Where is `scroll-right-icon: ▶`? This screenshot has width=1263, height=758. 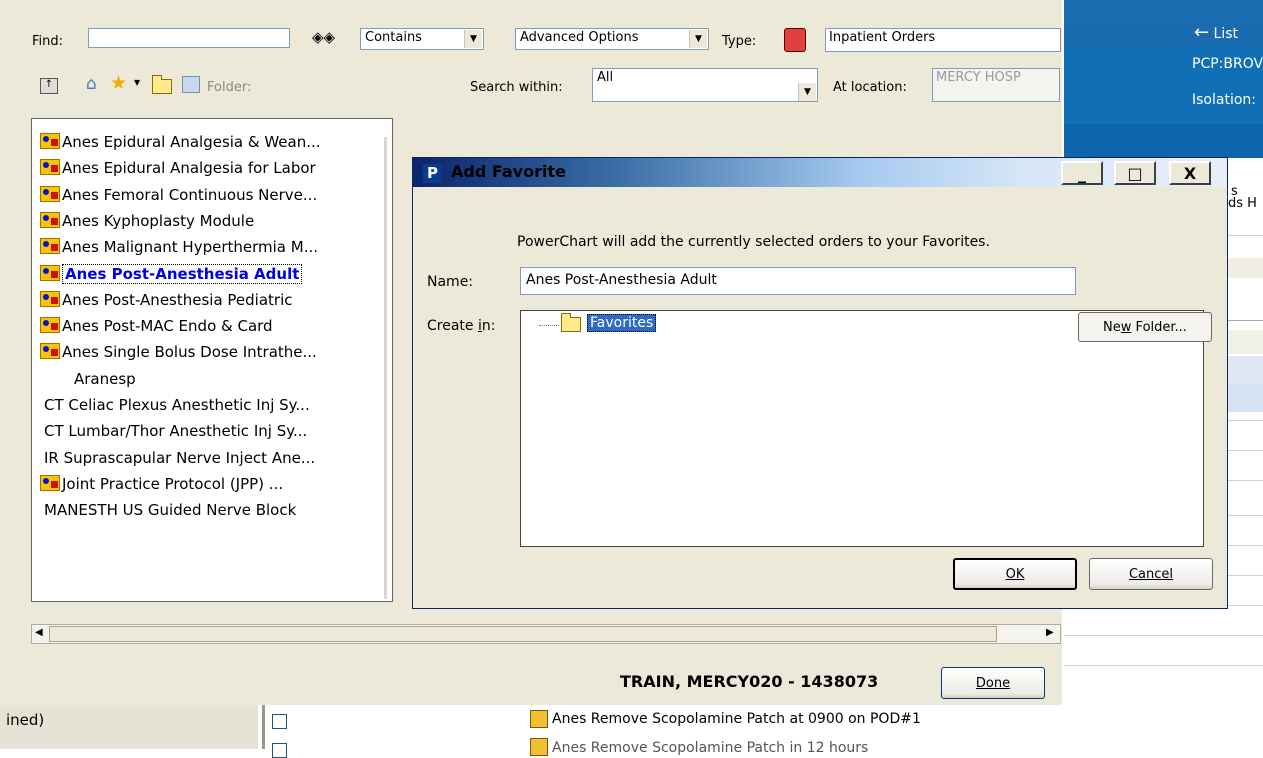
scroll-right-icon: ▶ is located at coordinates (1050, 632).